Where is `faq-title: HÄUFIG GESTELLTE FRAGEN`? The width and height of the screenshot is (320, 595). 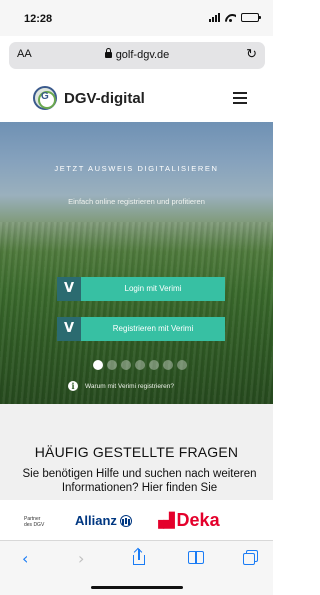 faq-title: HÄUFIG GESTELLTE FRAGEN is located at coordinates (136, 452).